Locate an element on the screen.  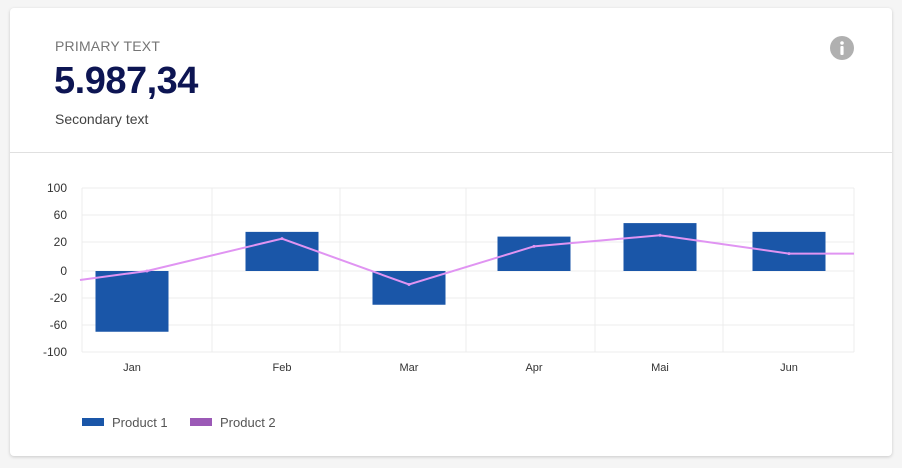
info-icon is located at coordinates (842, 48).